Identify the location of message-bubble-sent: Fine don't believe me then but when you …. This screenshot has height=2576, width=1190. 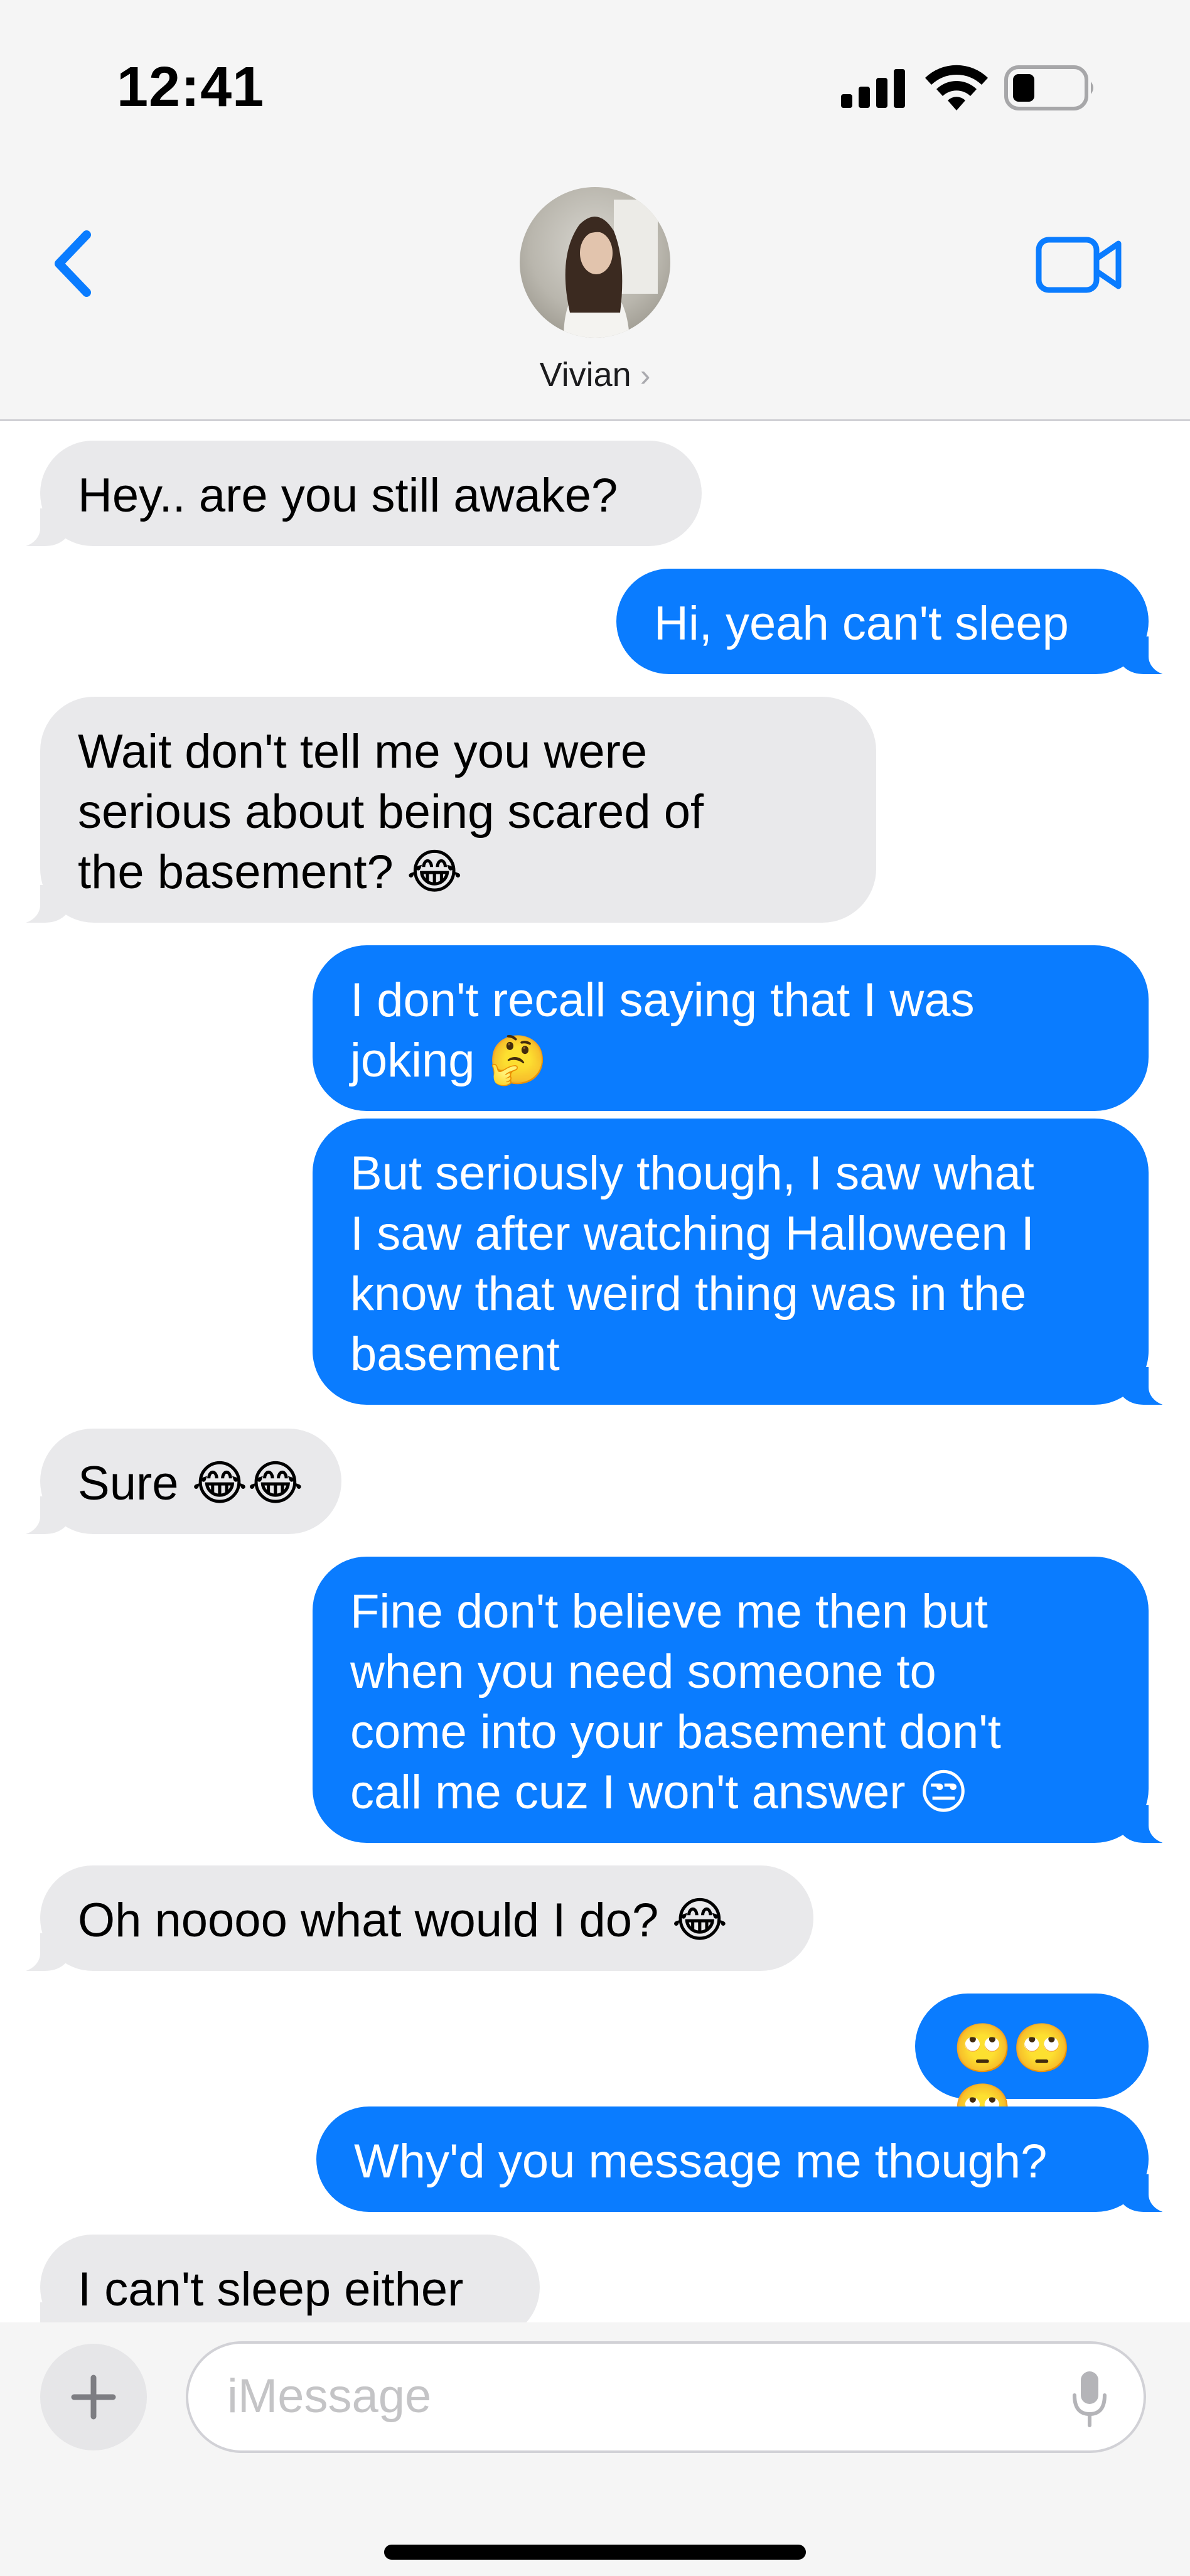
(745, 1700).